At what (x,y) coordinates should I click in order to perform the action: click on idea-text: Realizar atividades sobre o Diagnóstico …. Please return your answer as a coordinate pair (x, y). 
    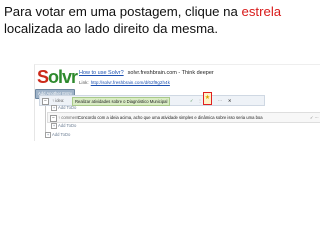
    Looking at the image, I should click on (121, 101).